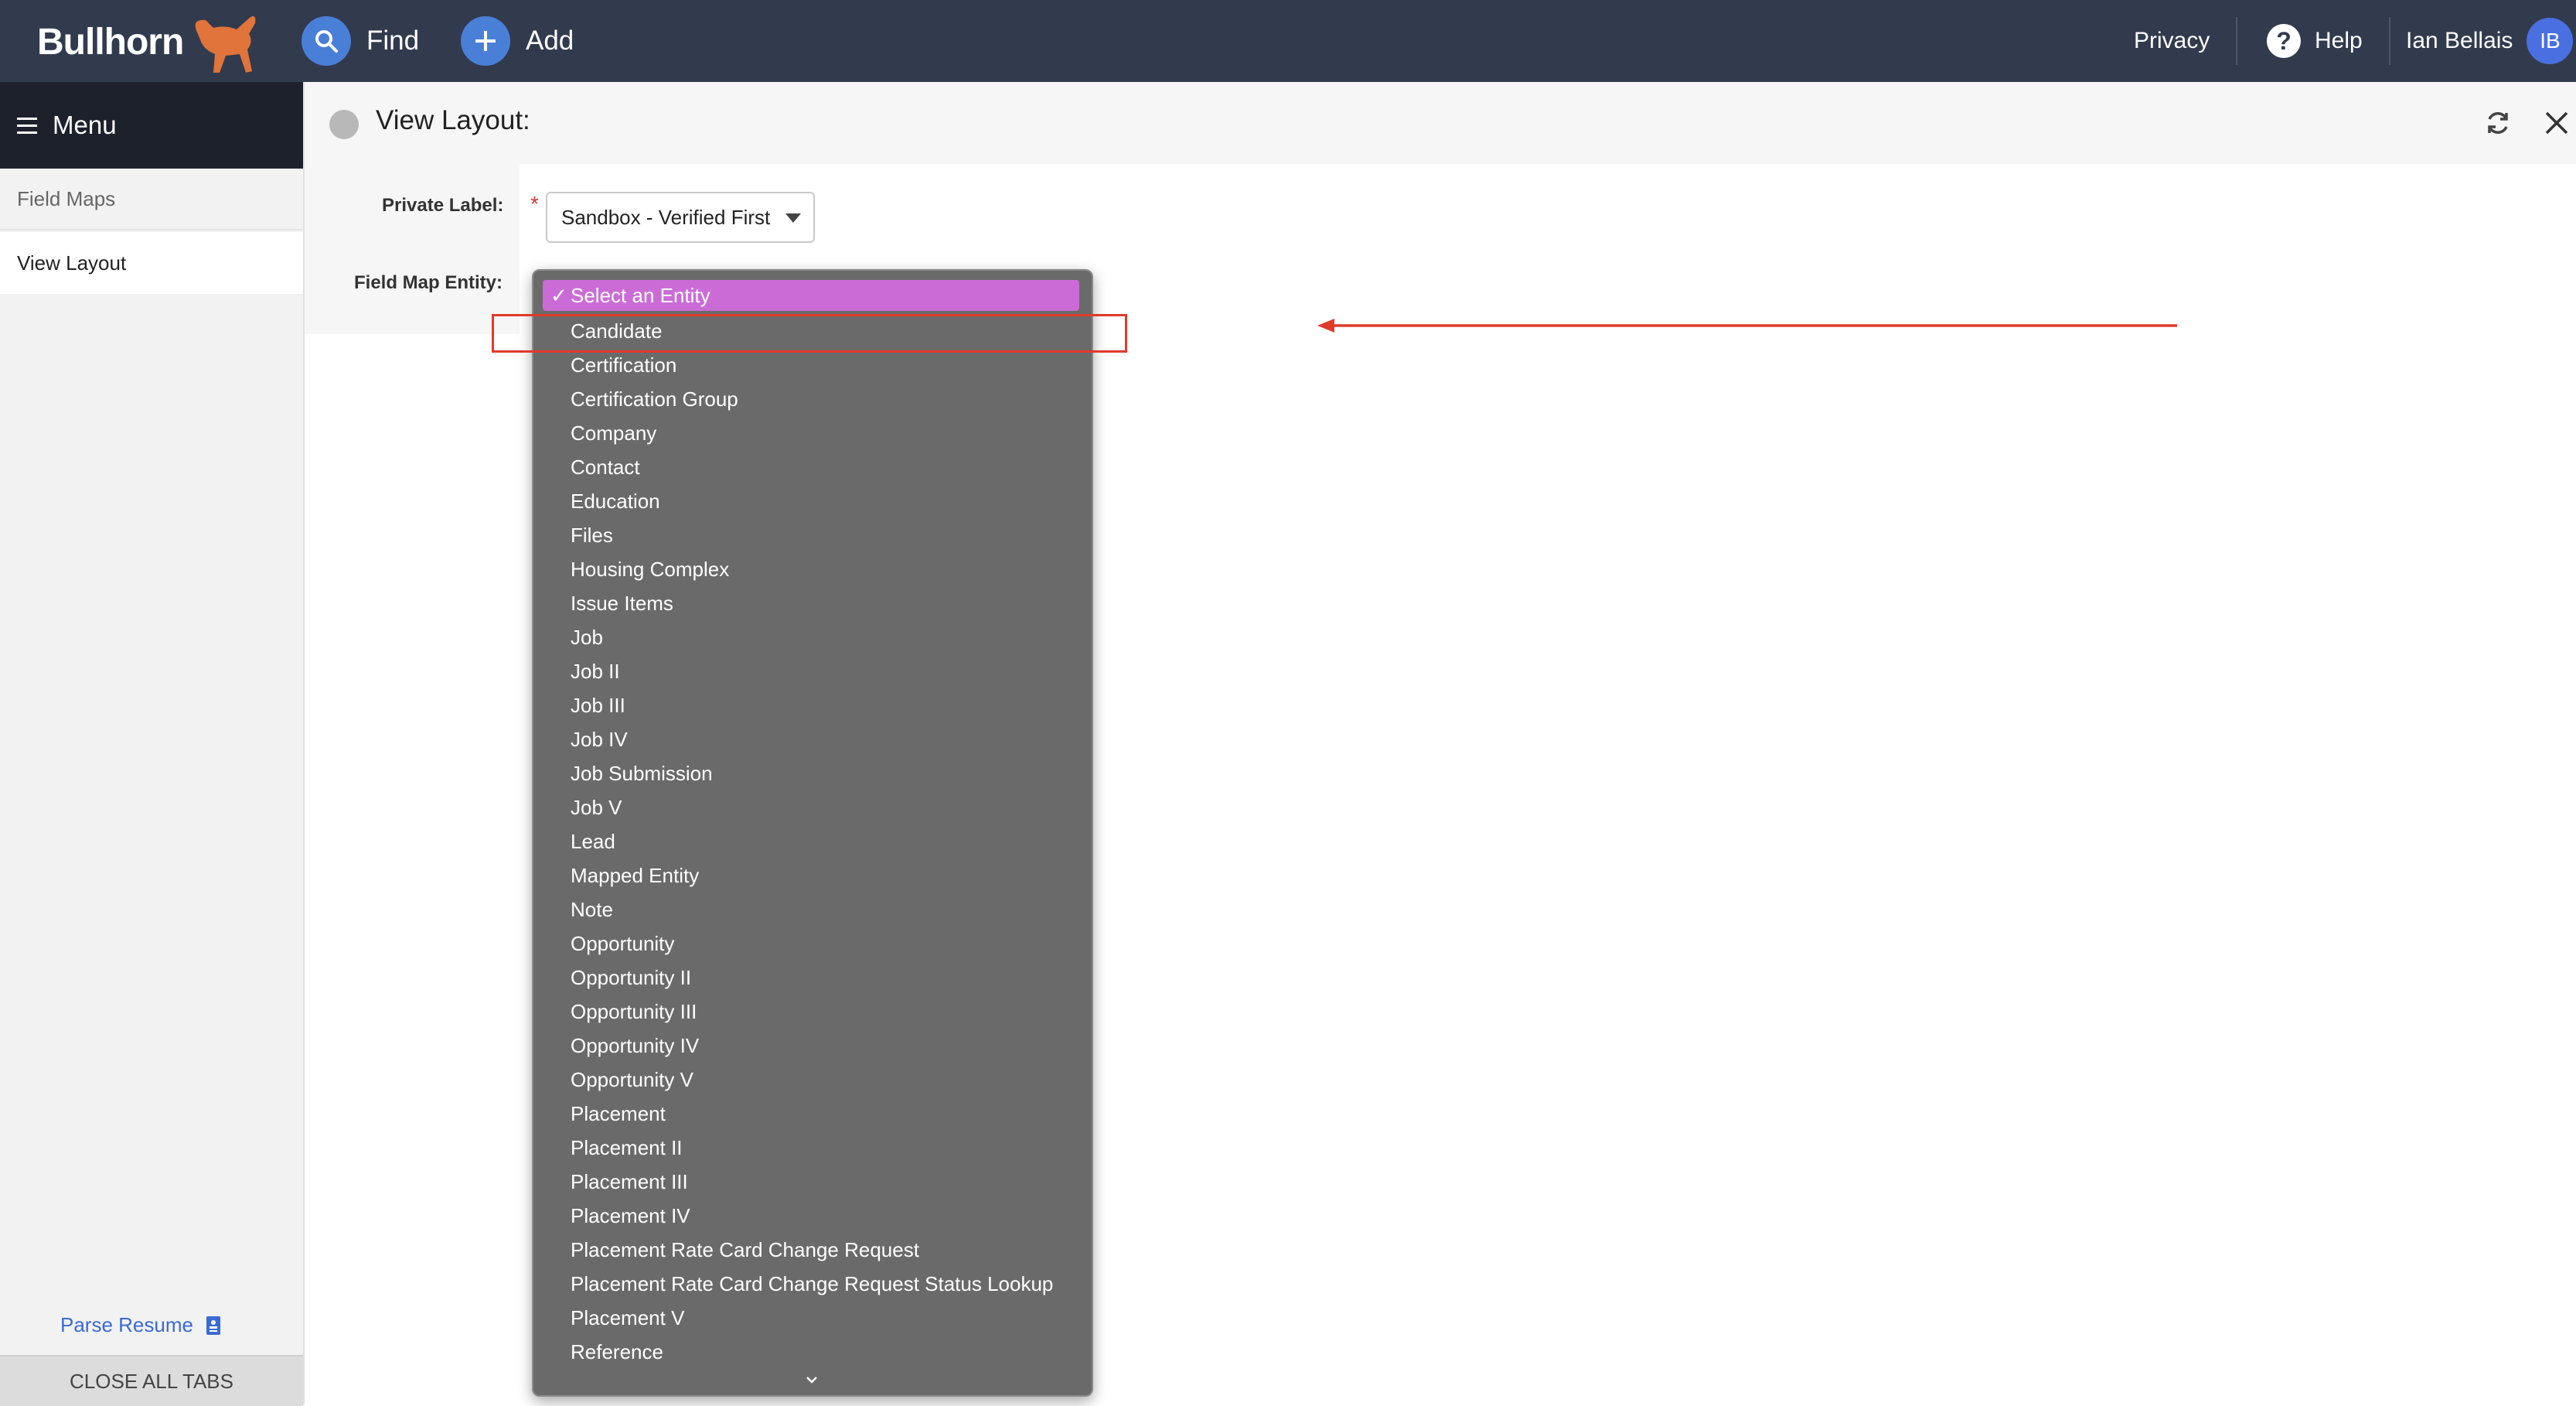 The width and height of the screenshot is (2576, 1406). What do you see at coordinates (812, 467) in the screenshot?
I see `dropdown-option: Contact` at bounding box center [812, 467].